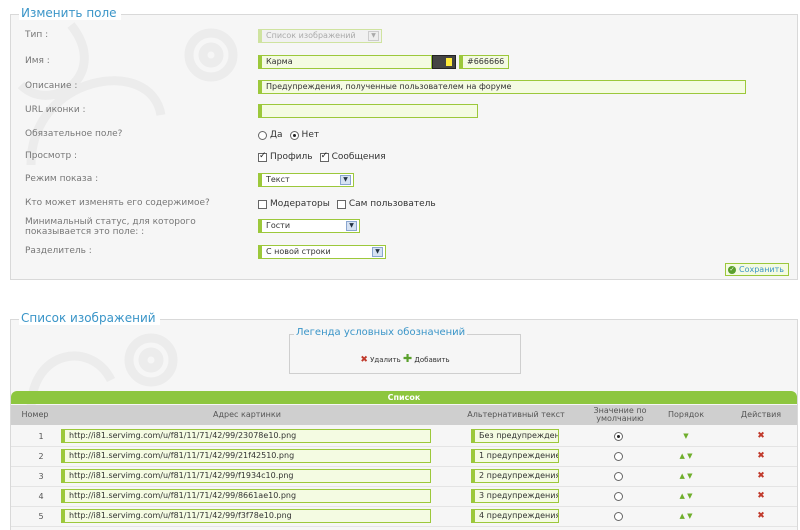 The width and height of the screenshot is (800, 530). I want to click on view-messages-label: Сообщения, so click(358, 157).